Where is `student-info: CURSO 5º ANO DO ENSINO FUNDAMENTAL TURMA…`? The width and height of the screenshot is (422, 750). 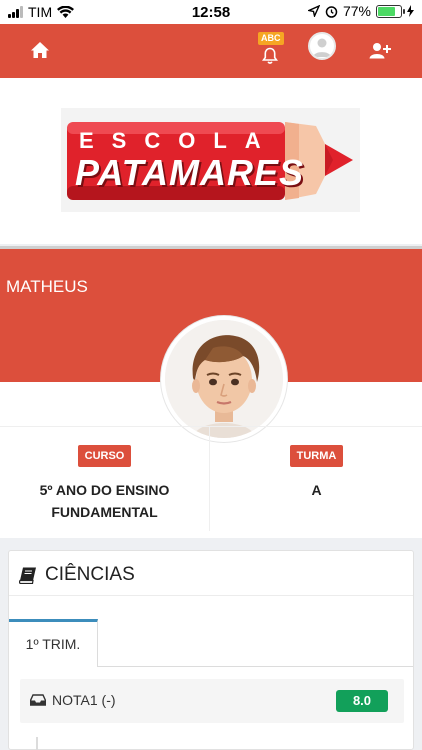 student-info: CURSO 5º ANO DO ENSINO FUNDAMENTAL TURMA… is located at coordinates (211, 478).